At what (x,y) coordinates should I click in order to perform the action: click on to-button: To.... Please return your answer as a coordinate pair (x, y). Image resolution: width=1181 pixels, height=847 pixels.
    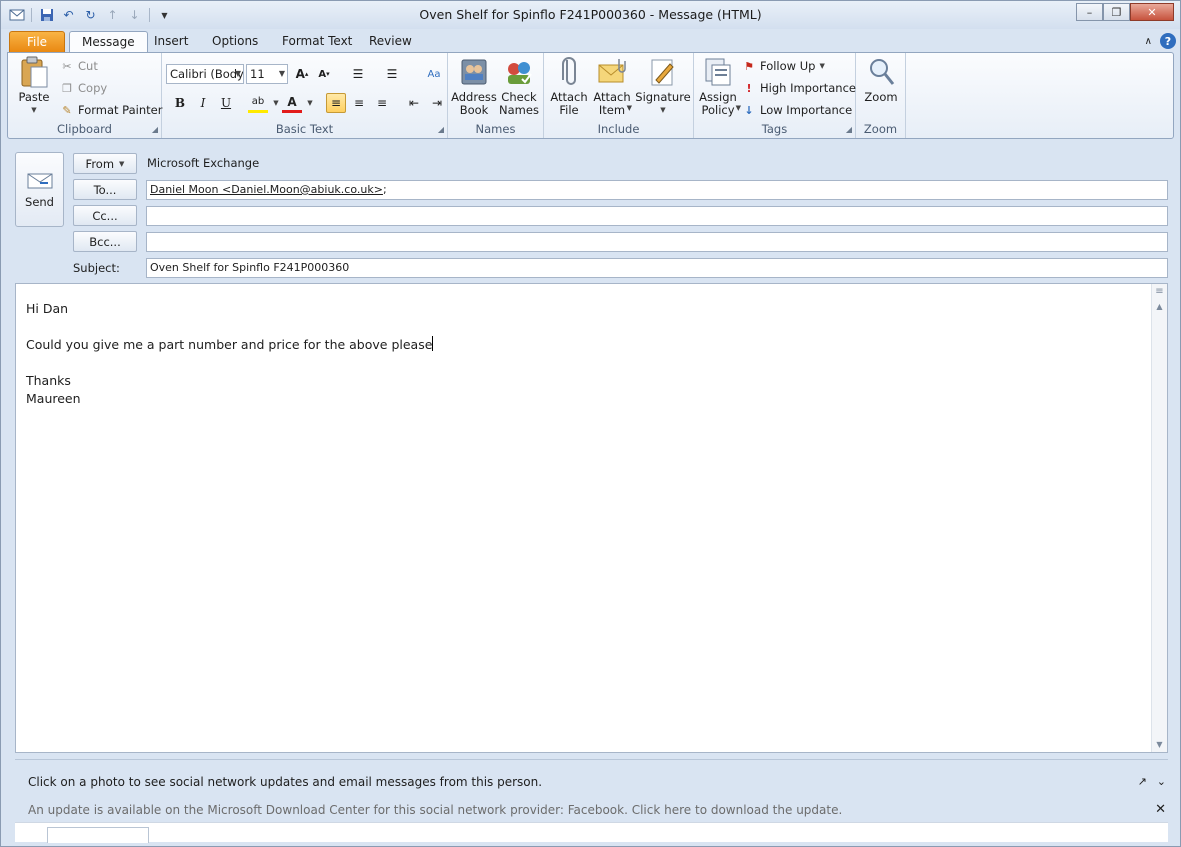
    Looking at the image, I should click on (105, 189).